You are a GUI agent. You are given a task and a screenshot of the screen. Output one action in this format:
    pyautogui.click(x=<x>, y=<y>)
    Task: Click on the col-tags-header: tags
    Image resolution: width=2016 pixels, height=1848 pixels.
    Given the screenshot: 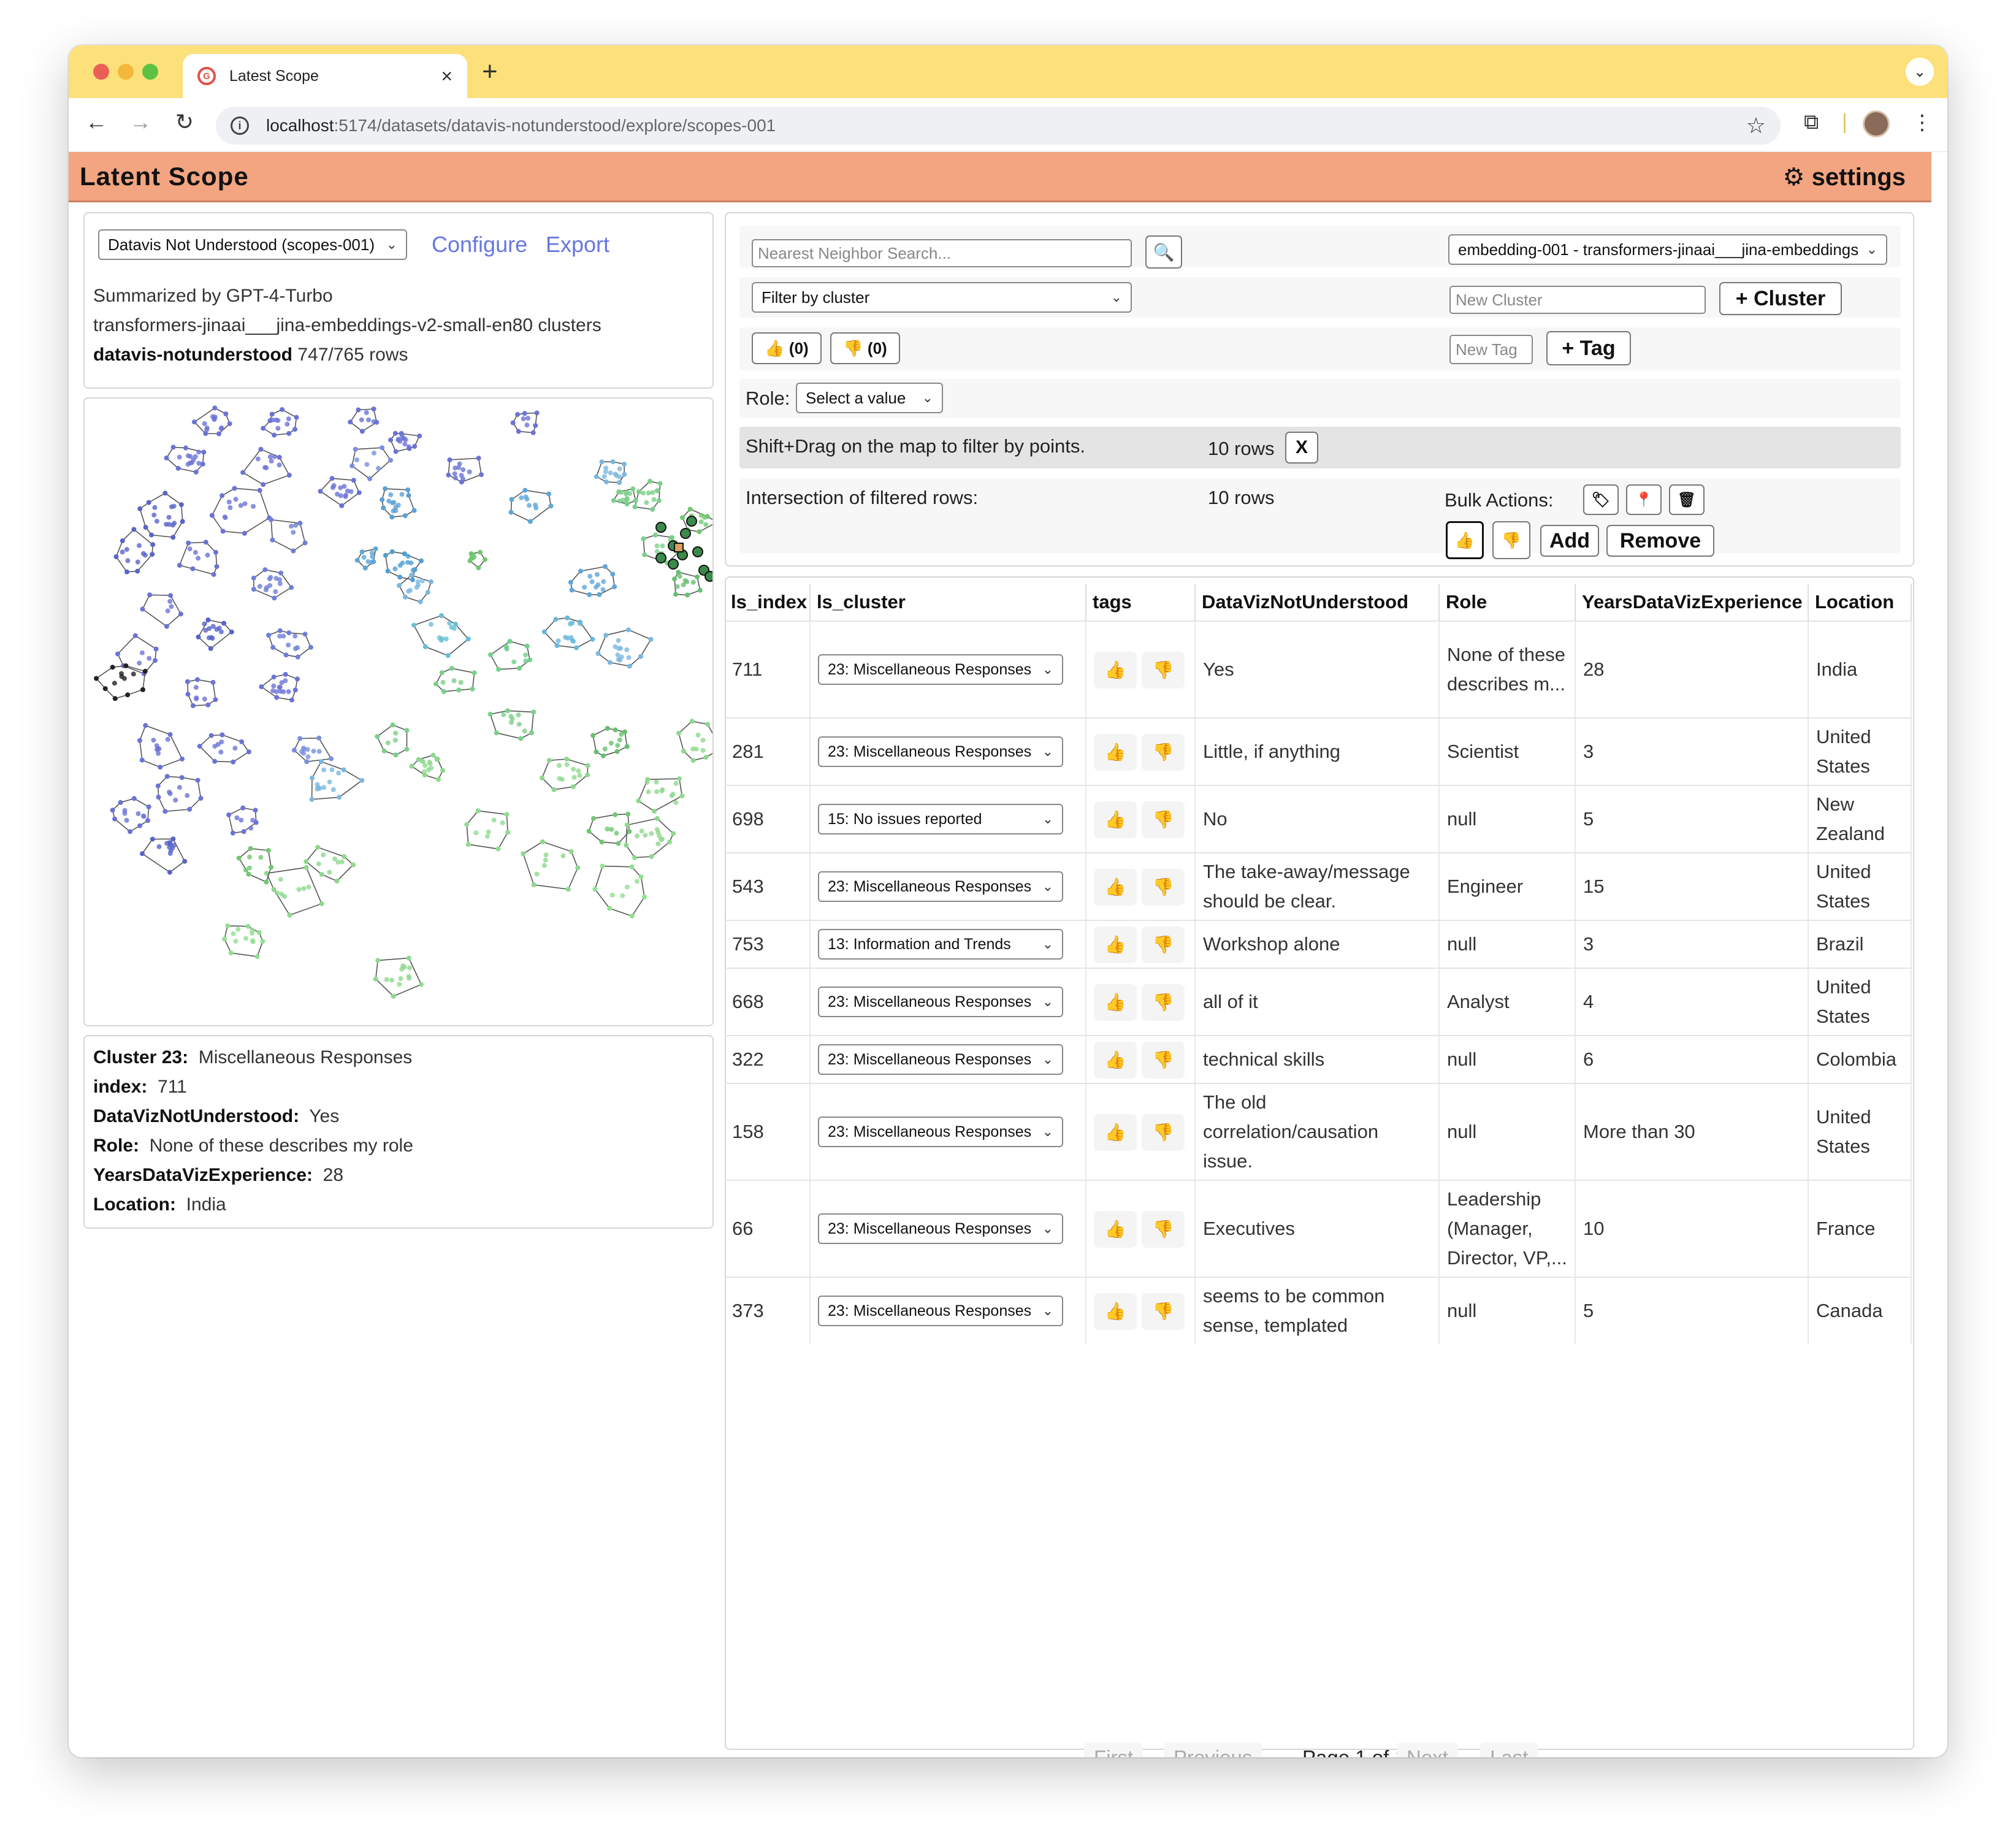 What is the action you would take?
    pyautogui.click(x=1141, y=602)
    